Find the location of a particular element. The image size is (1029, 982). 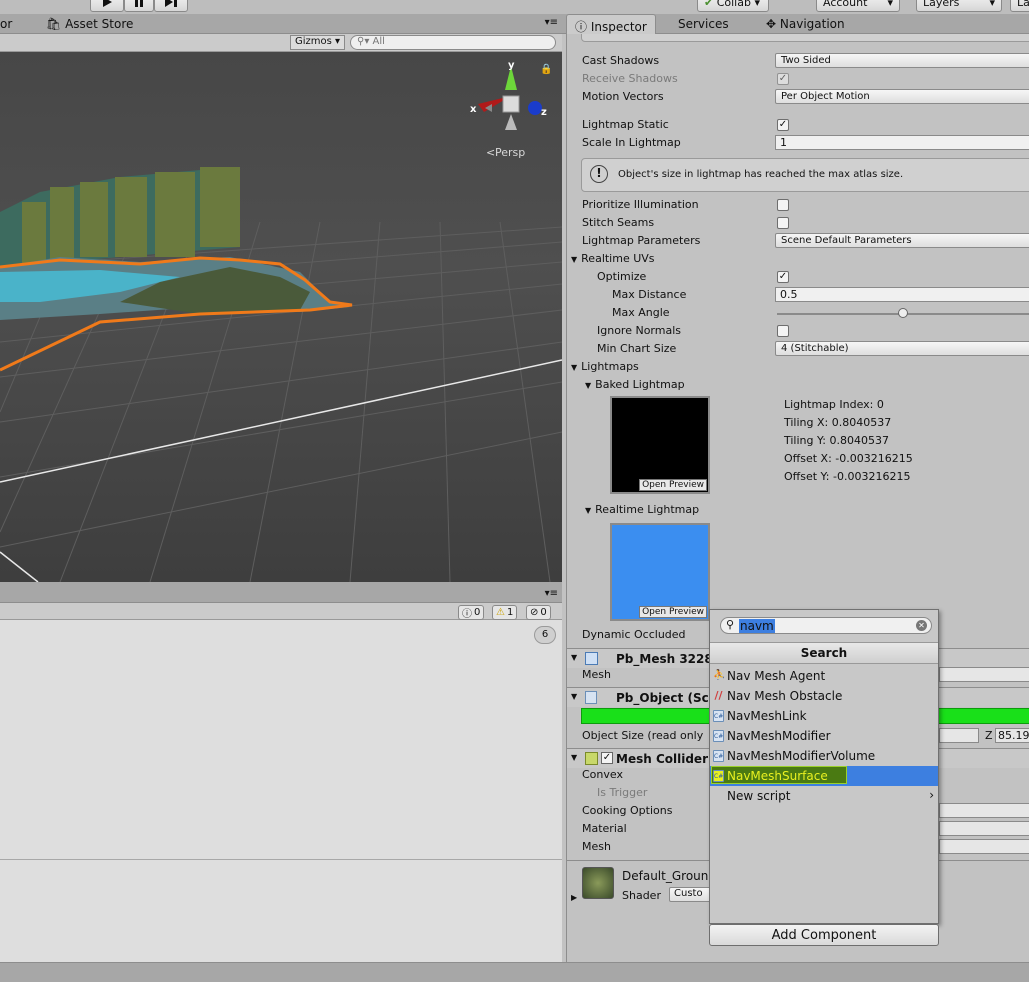

account-dropdown: Account ▾ is located at coordinates (858, 6).